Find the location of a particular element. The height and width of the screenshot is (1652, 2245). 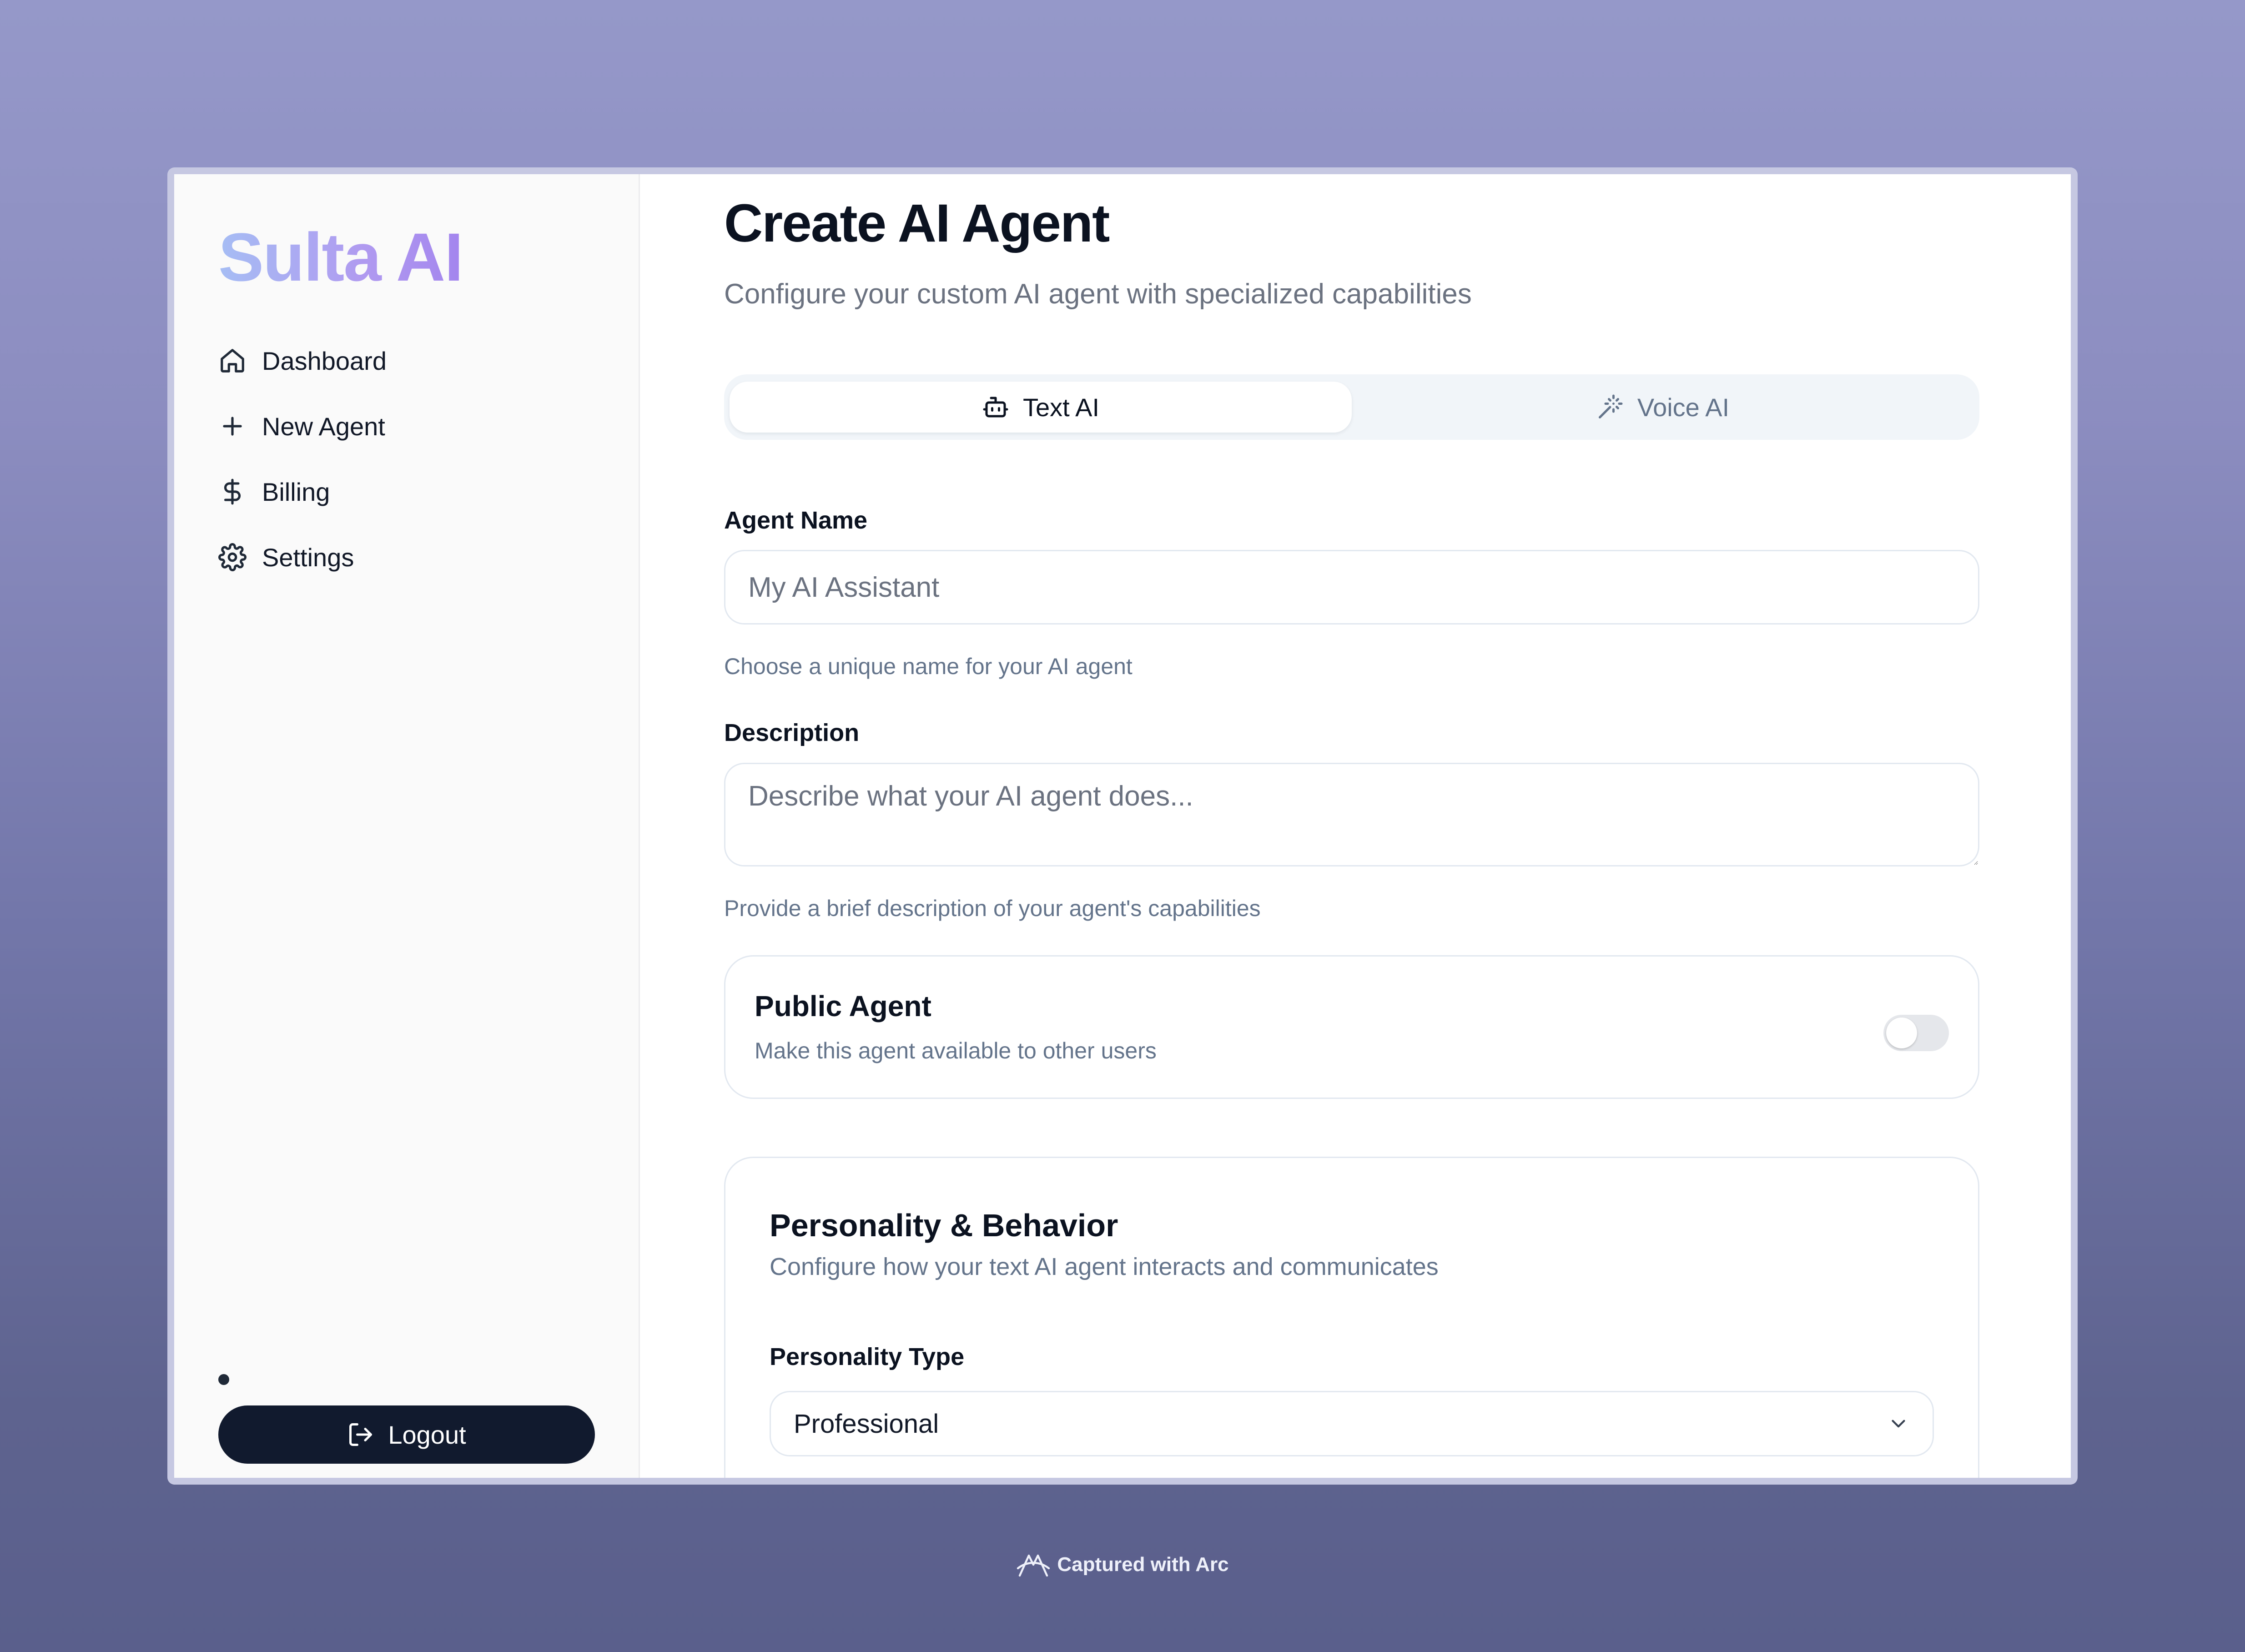

brand-logo: Sulta AI is located at coordinates (340, 257).